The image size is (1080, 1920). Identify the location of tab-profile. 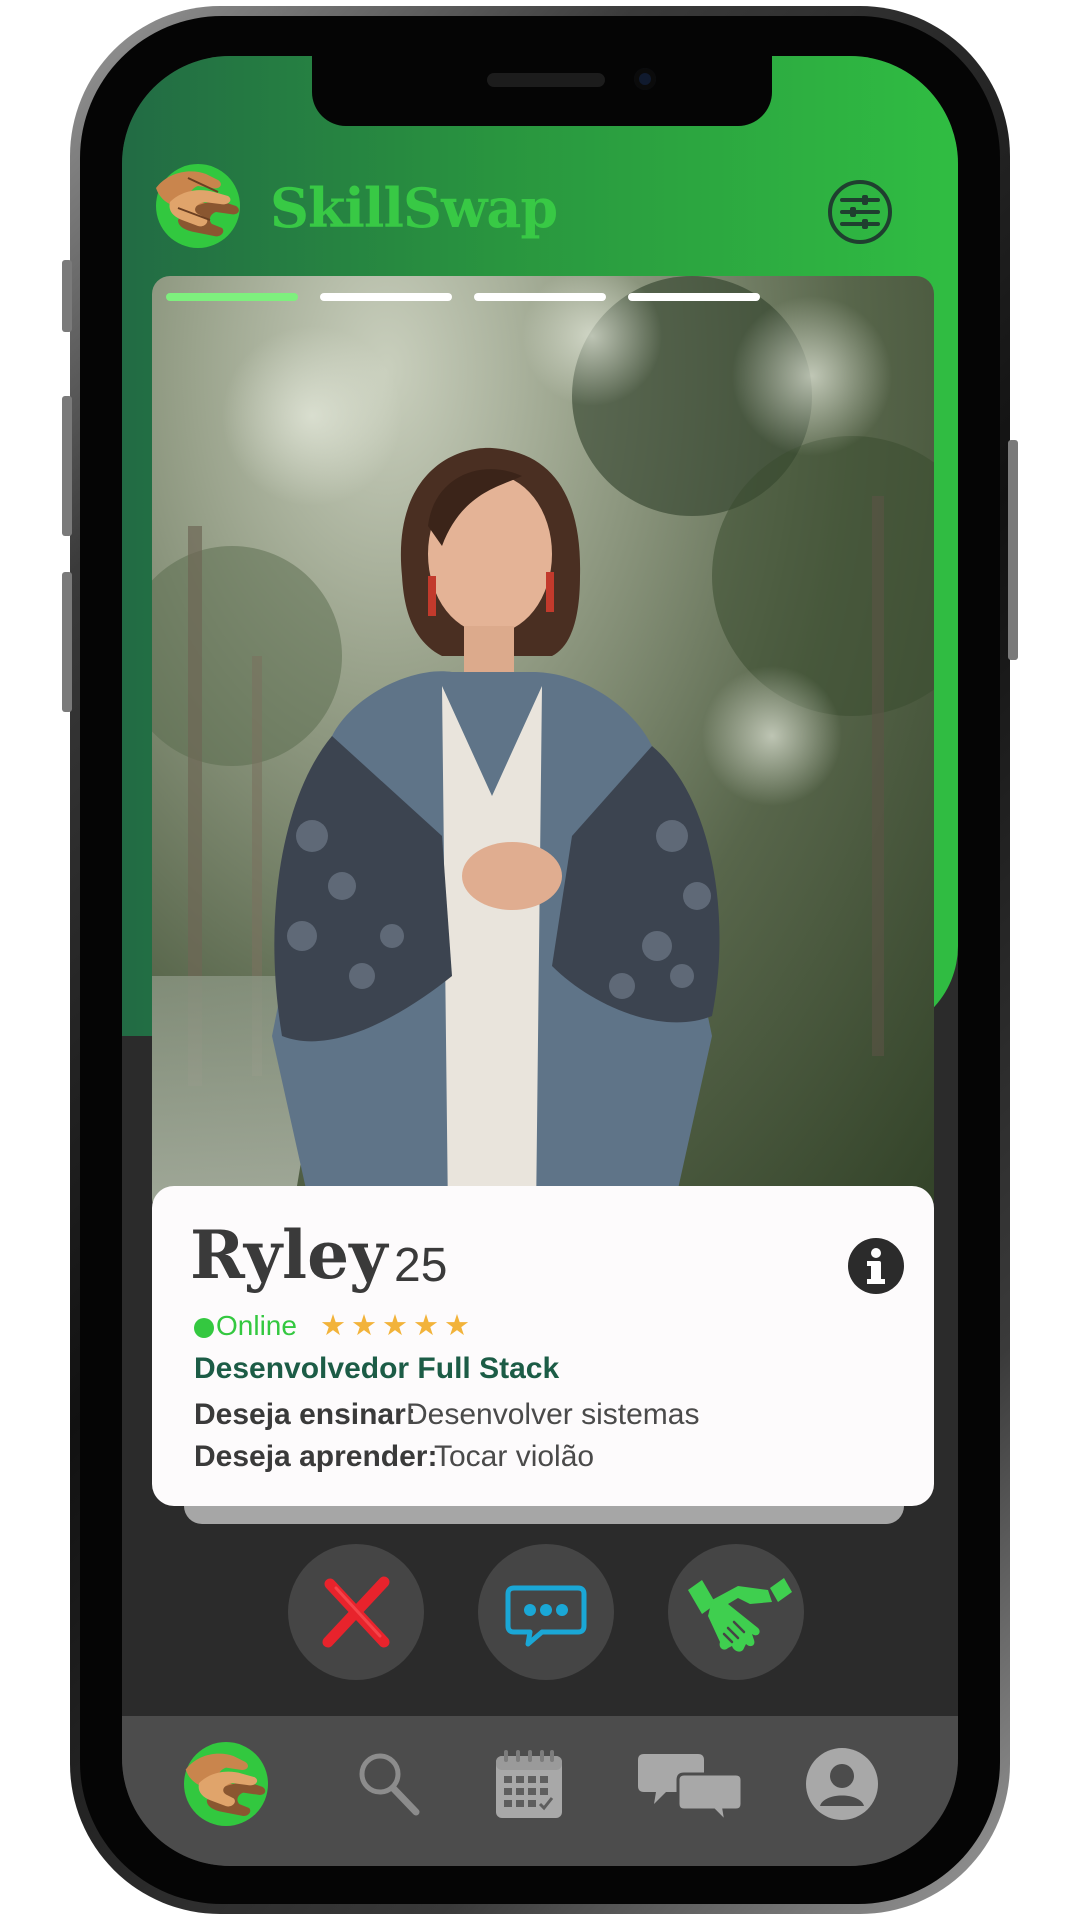
(843, 1785).